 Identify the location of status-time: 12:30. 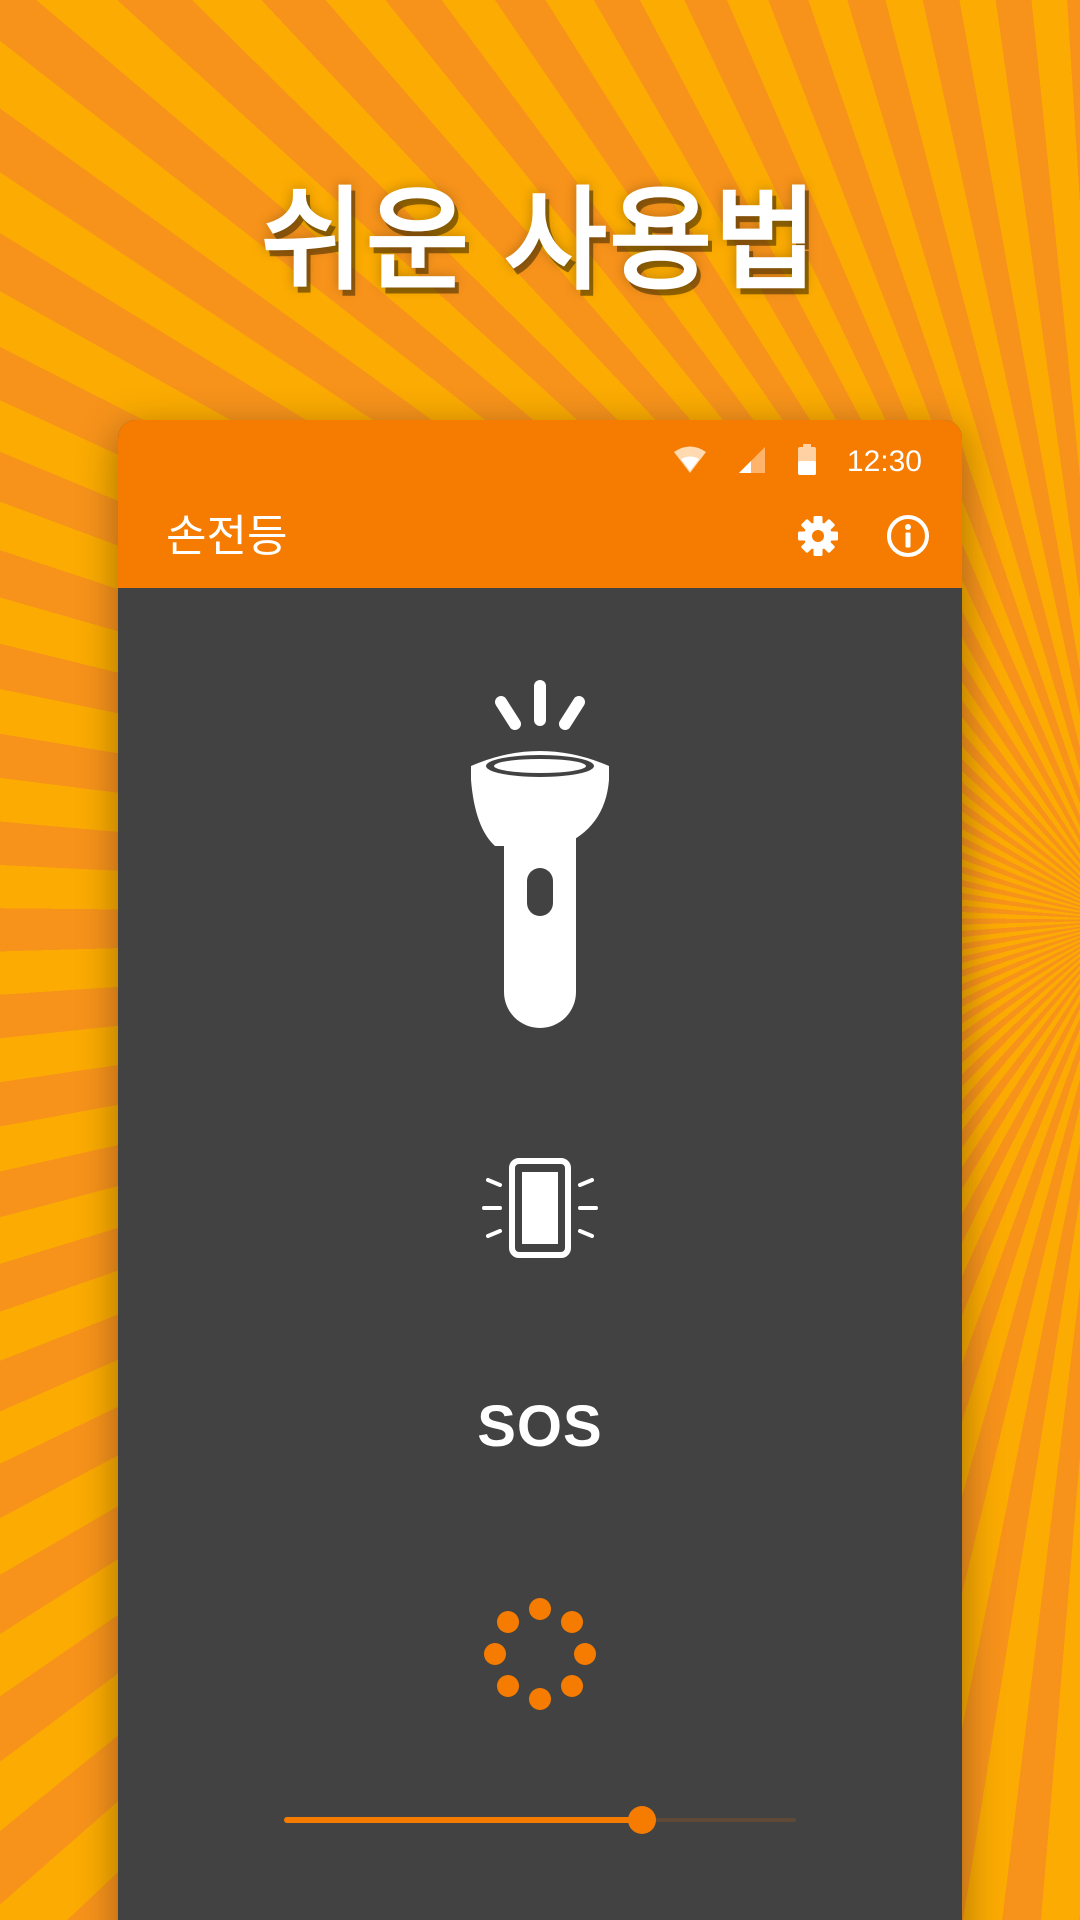
(884, 461).